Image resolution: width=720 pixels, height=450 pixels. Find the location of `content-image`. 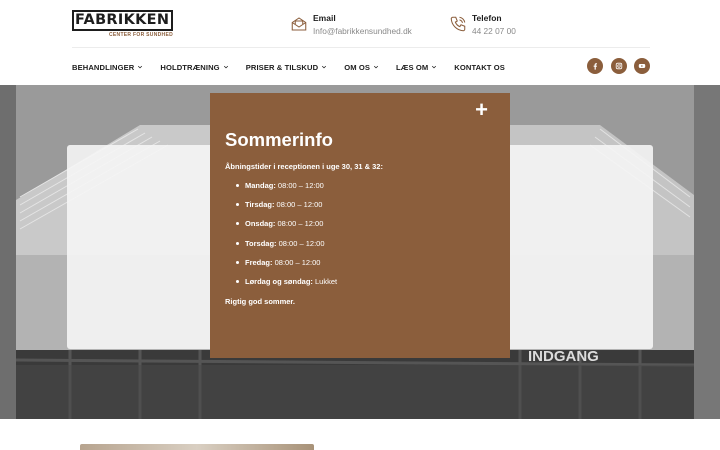

content-image is located at coordinates (197, 447).